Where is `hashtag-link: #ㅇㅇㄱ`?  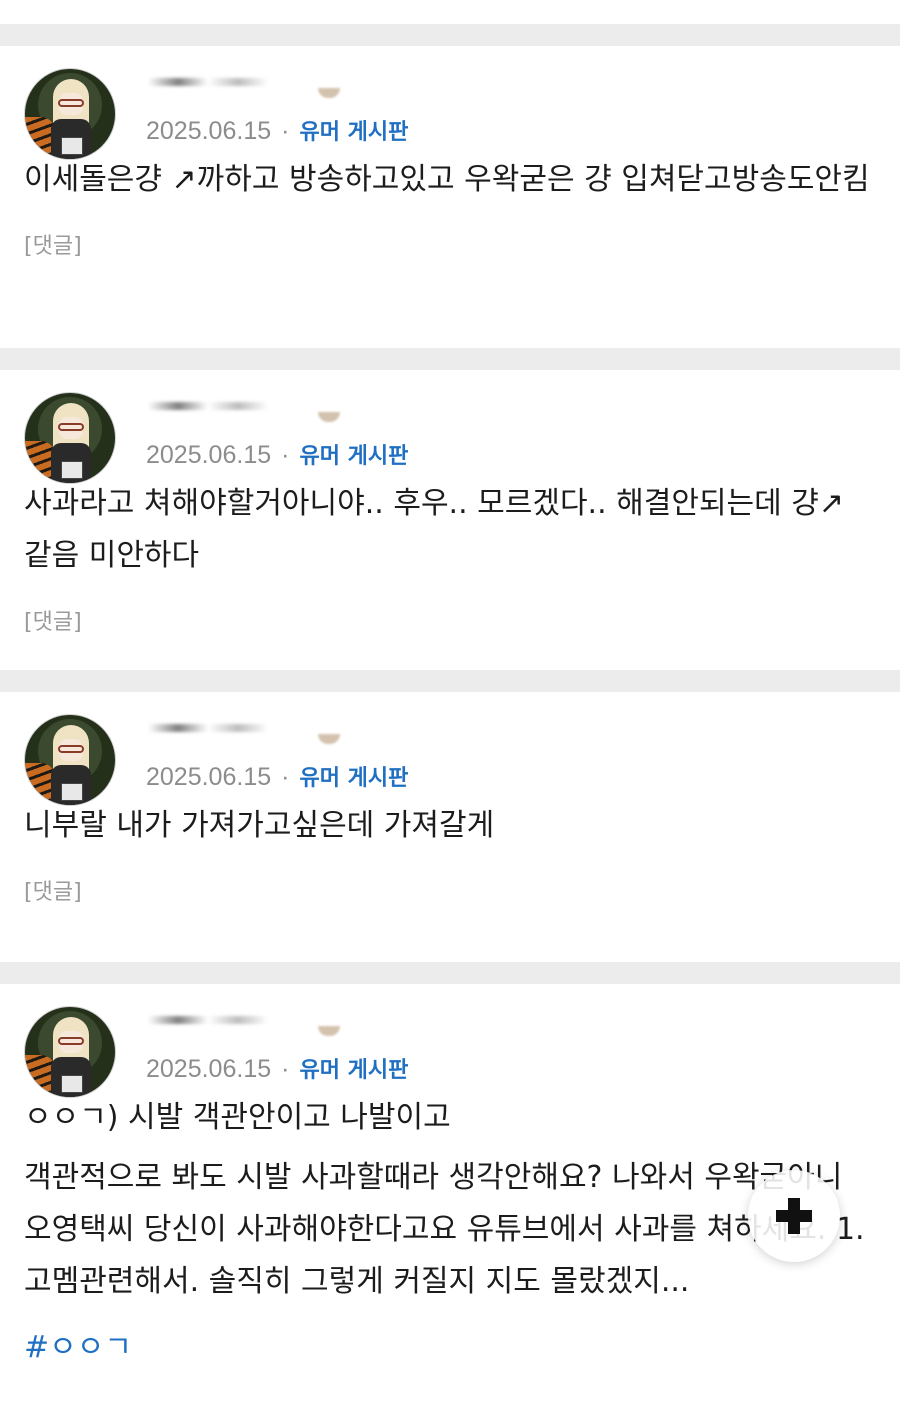
hashtag-link: #ㅇㅇㄱ is located at coordinates (450, 1344).